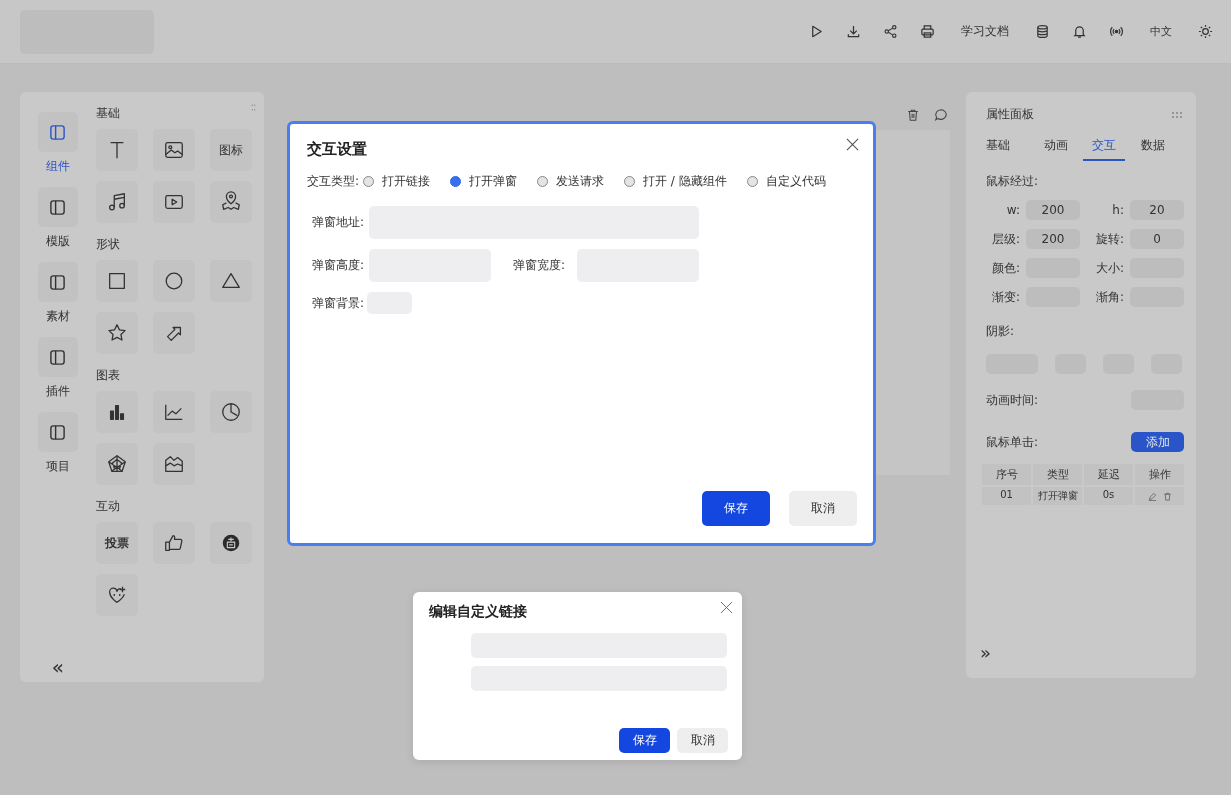  I want to click on field-label: 旋转:, so click(1109, 239).